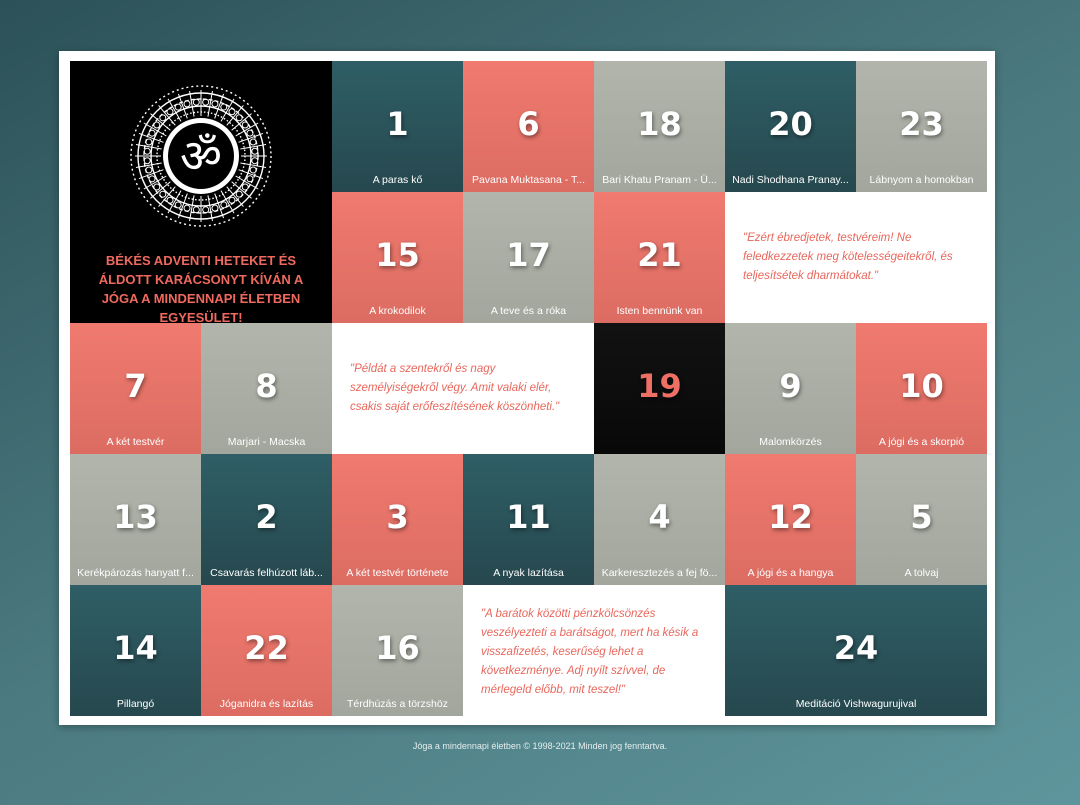  I want to click on calendar-tile-9: 9 Malomkörzés, so click(790, 388).